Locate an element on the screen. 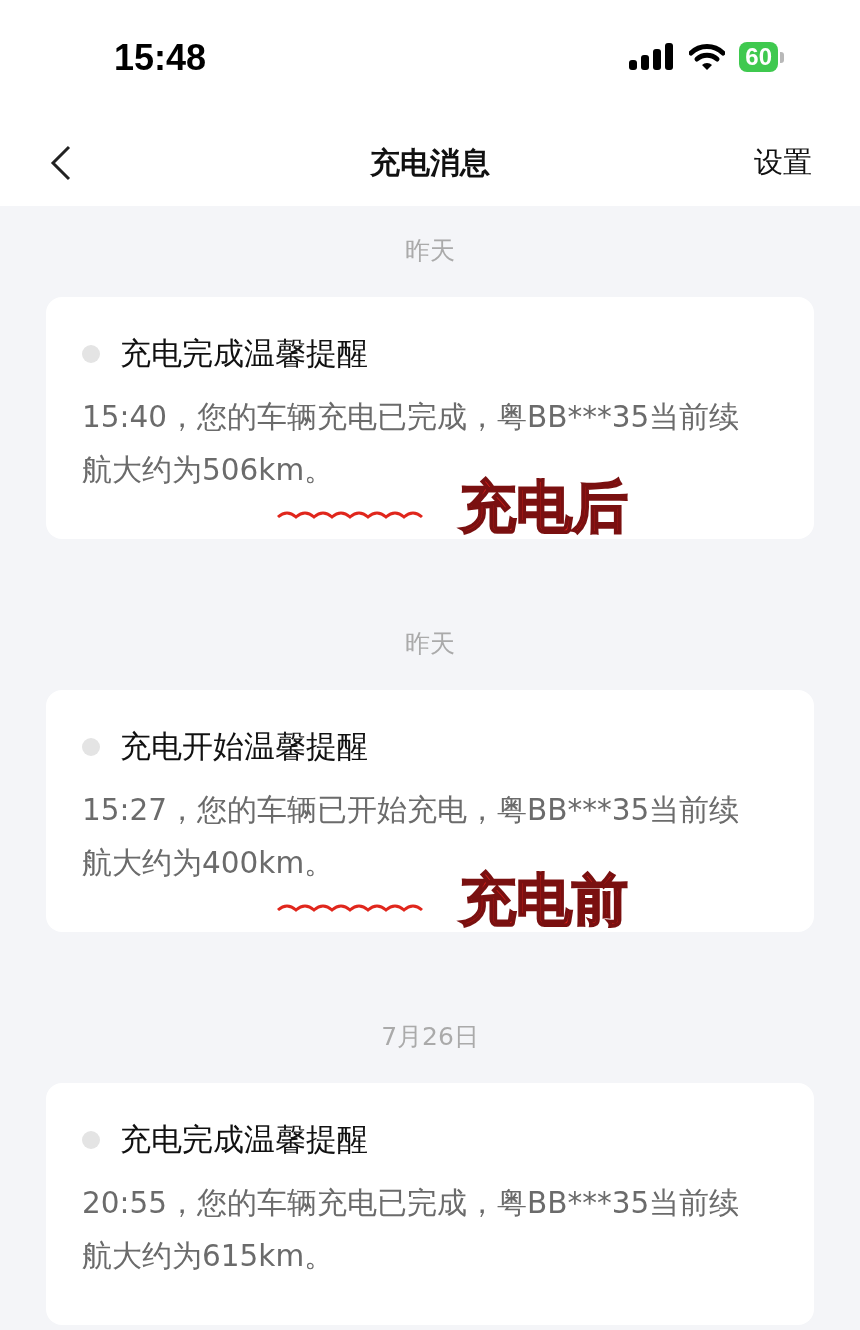  status-time: 15:48 is located at coordinates (160, 58).